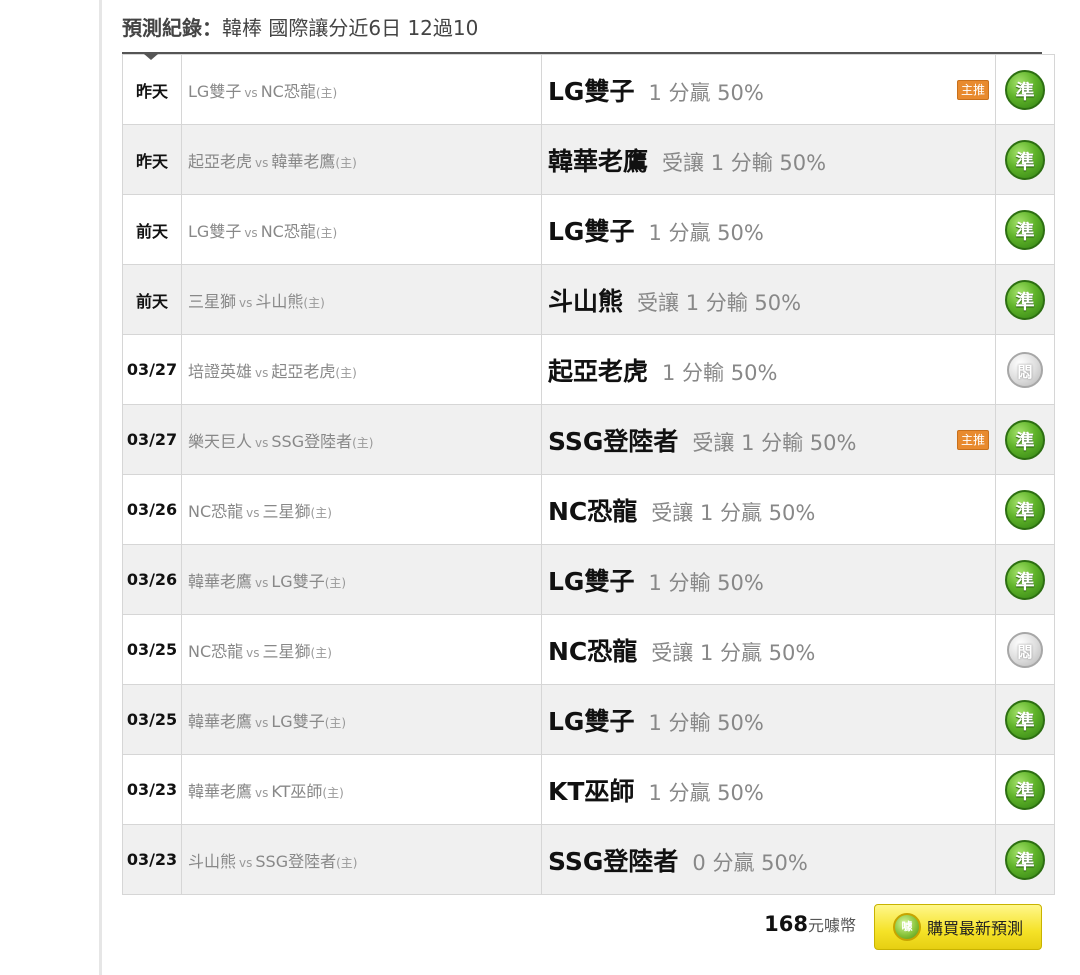  I want to click on row-date: 昨天, so click(152, 159).